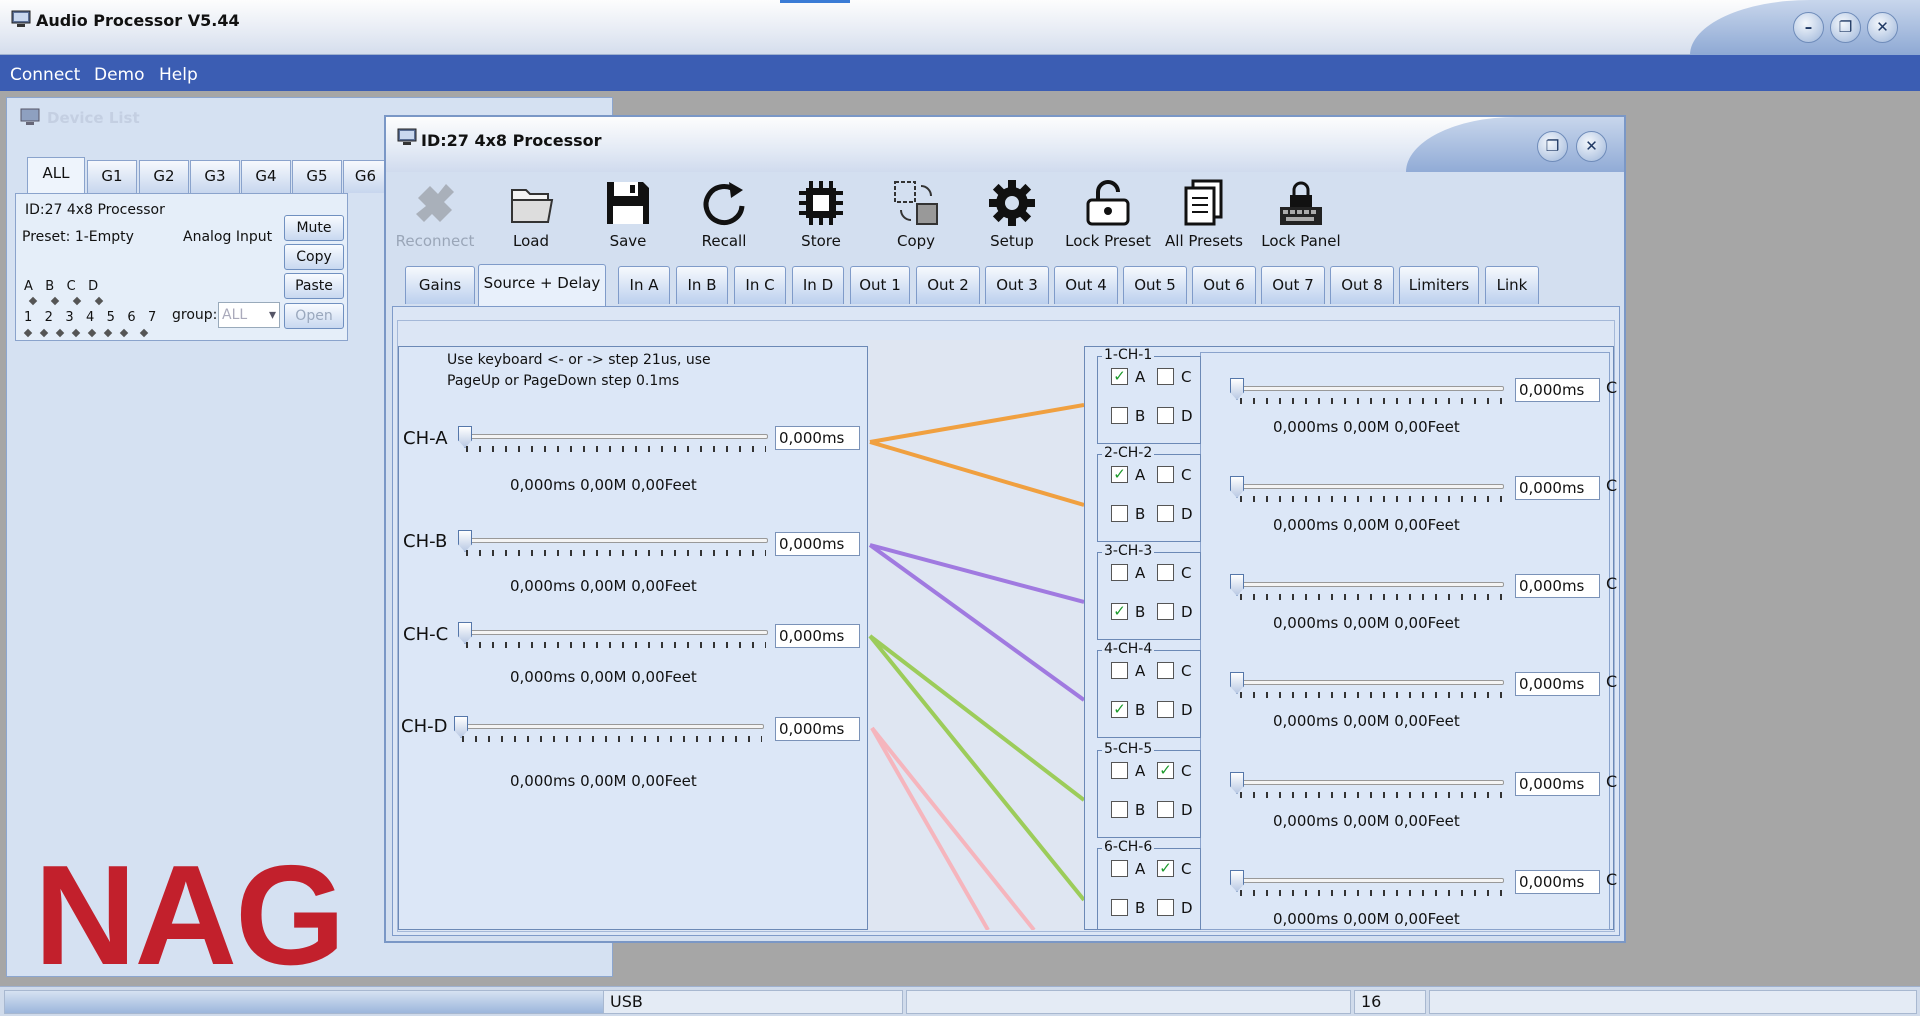 Image resolution: width=1920 pixels, height=1016 pixels. Describe the element at coordinates (1187, 908) in the screenshot. I see `output-6-source-d-label: D` at that location.